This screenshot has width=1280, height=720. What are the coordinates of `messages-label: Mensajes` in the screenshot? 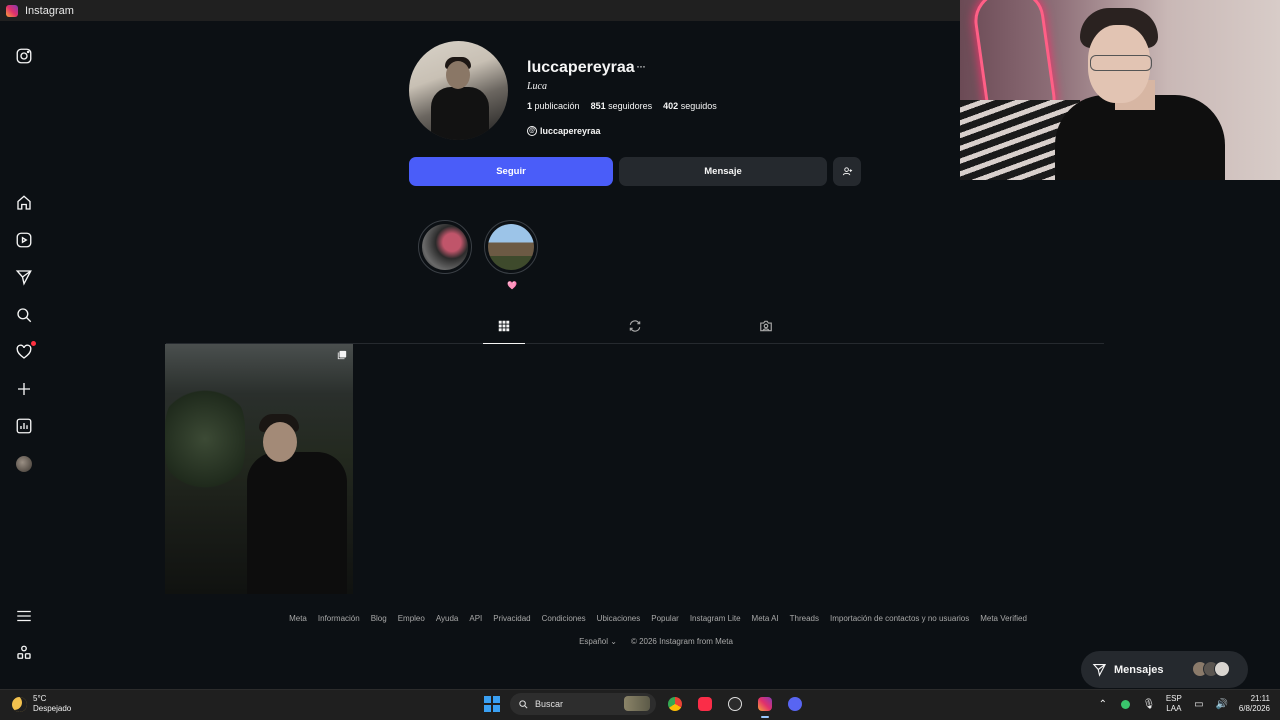 It's located at (1139, 669).